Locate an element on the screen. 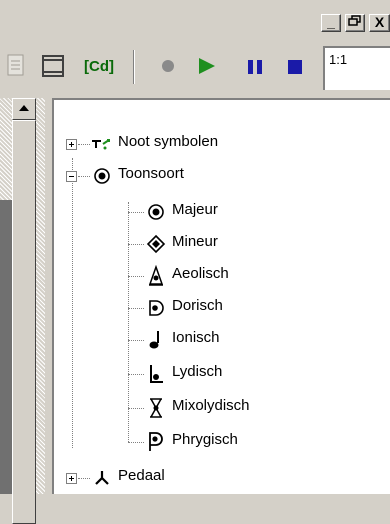 The image size is (390, 524). tree-item-label: Mineur is located at coordinates (195, 241).